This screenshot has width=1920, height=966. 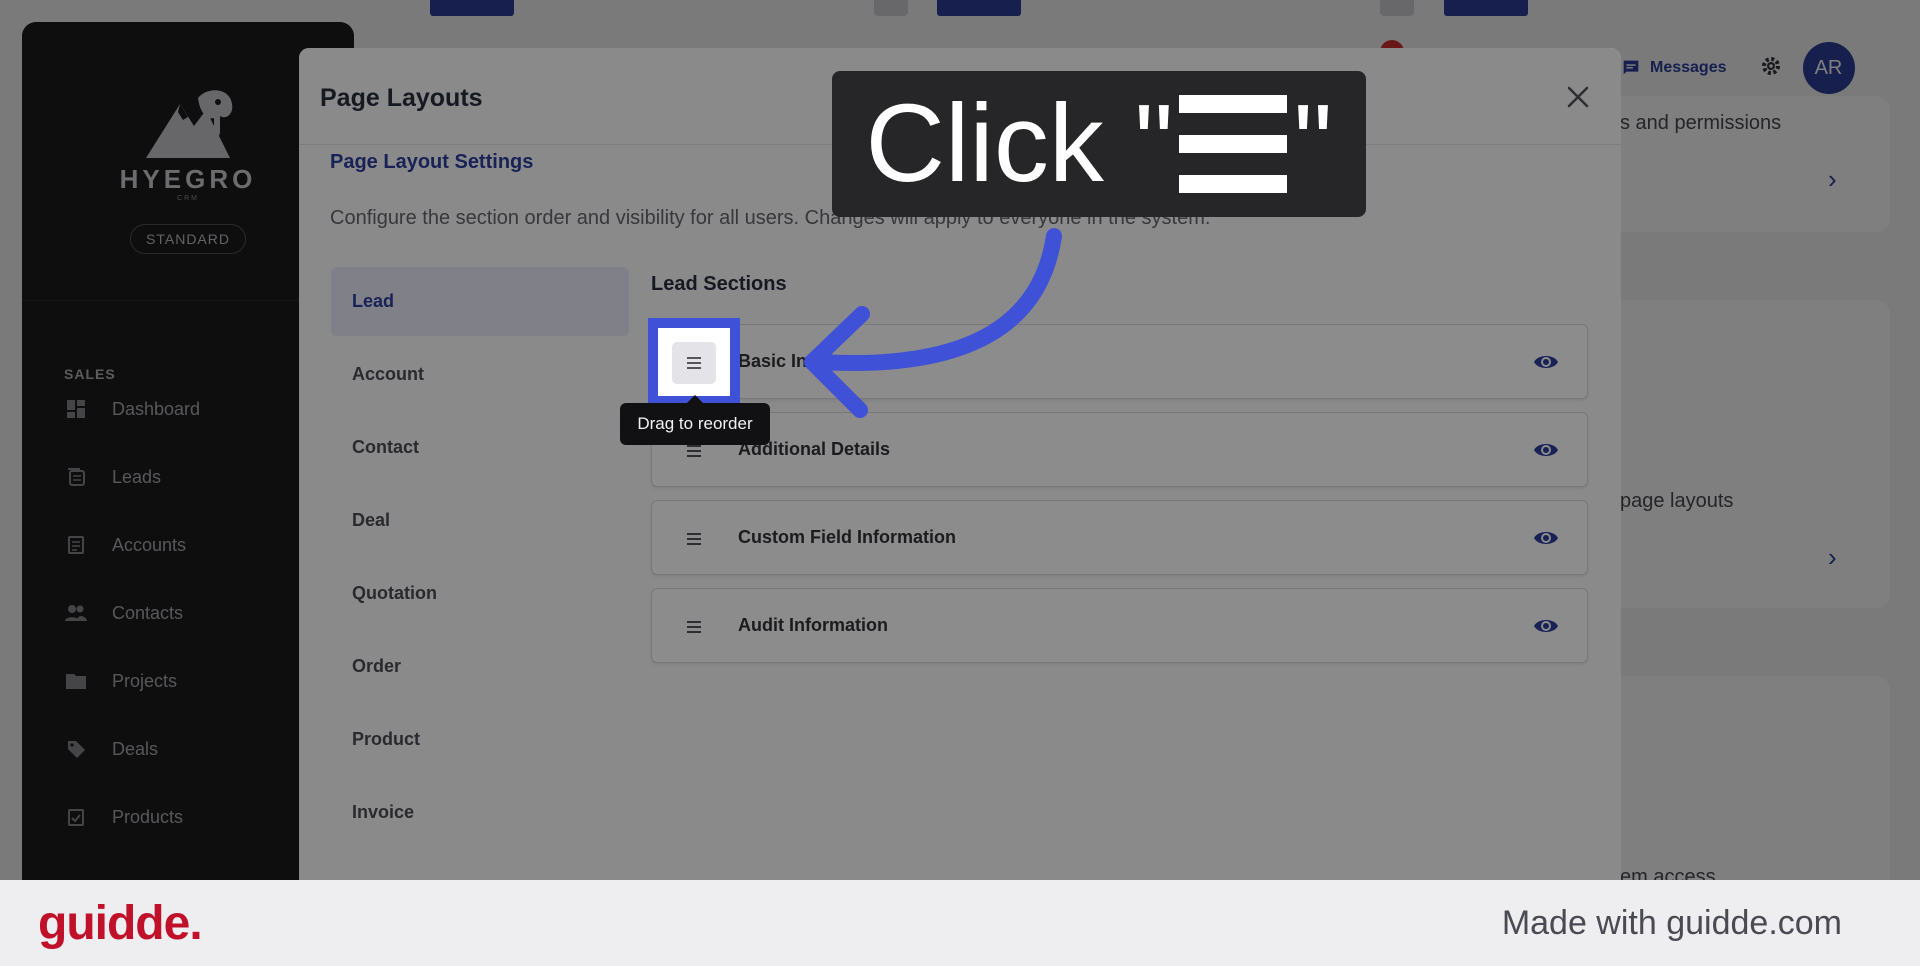 What do you see at coordinates (960, 923) in the screenshot?
I see `footer-bar: guidde. Made with guidde.com` at bounding box center [960, 923].